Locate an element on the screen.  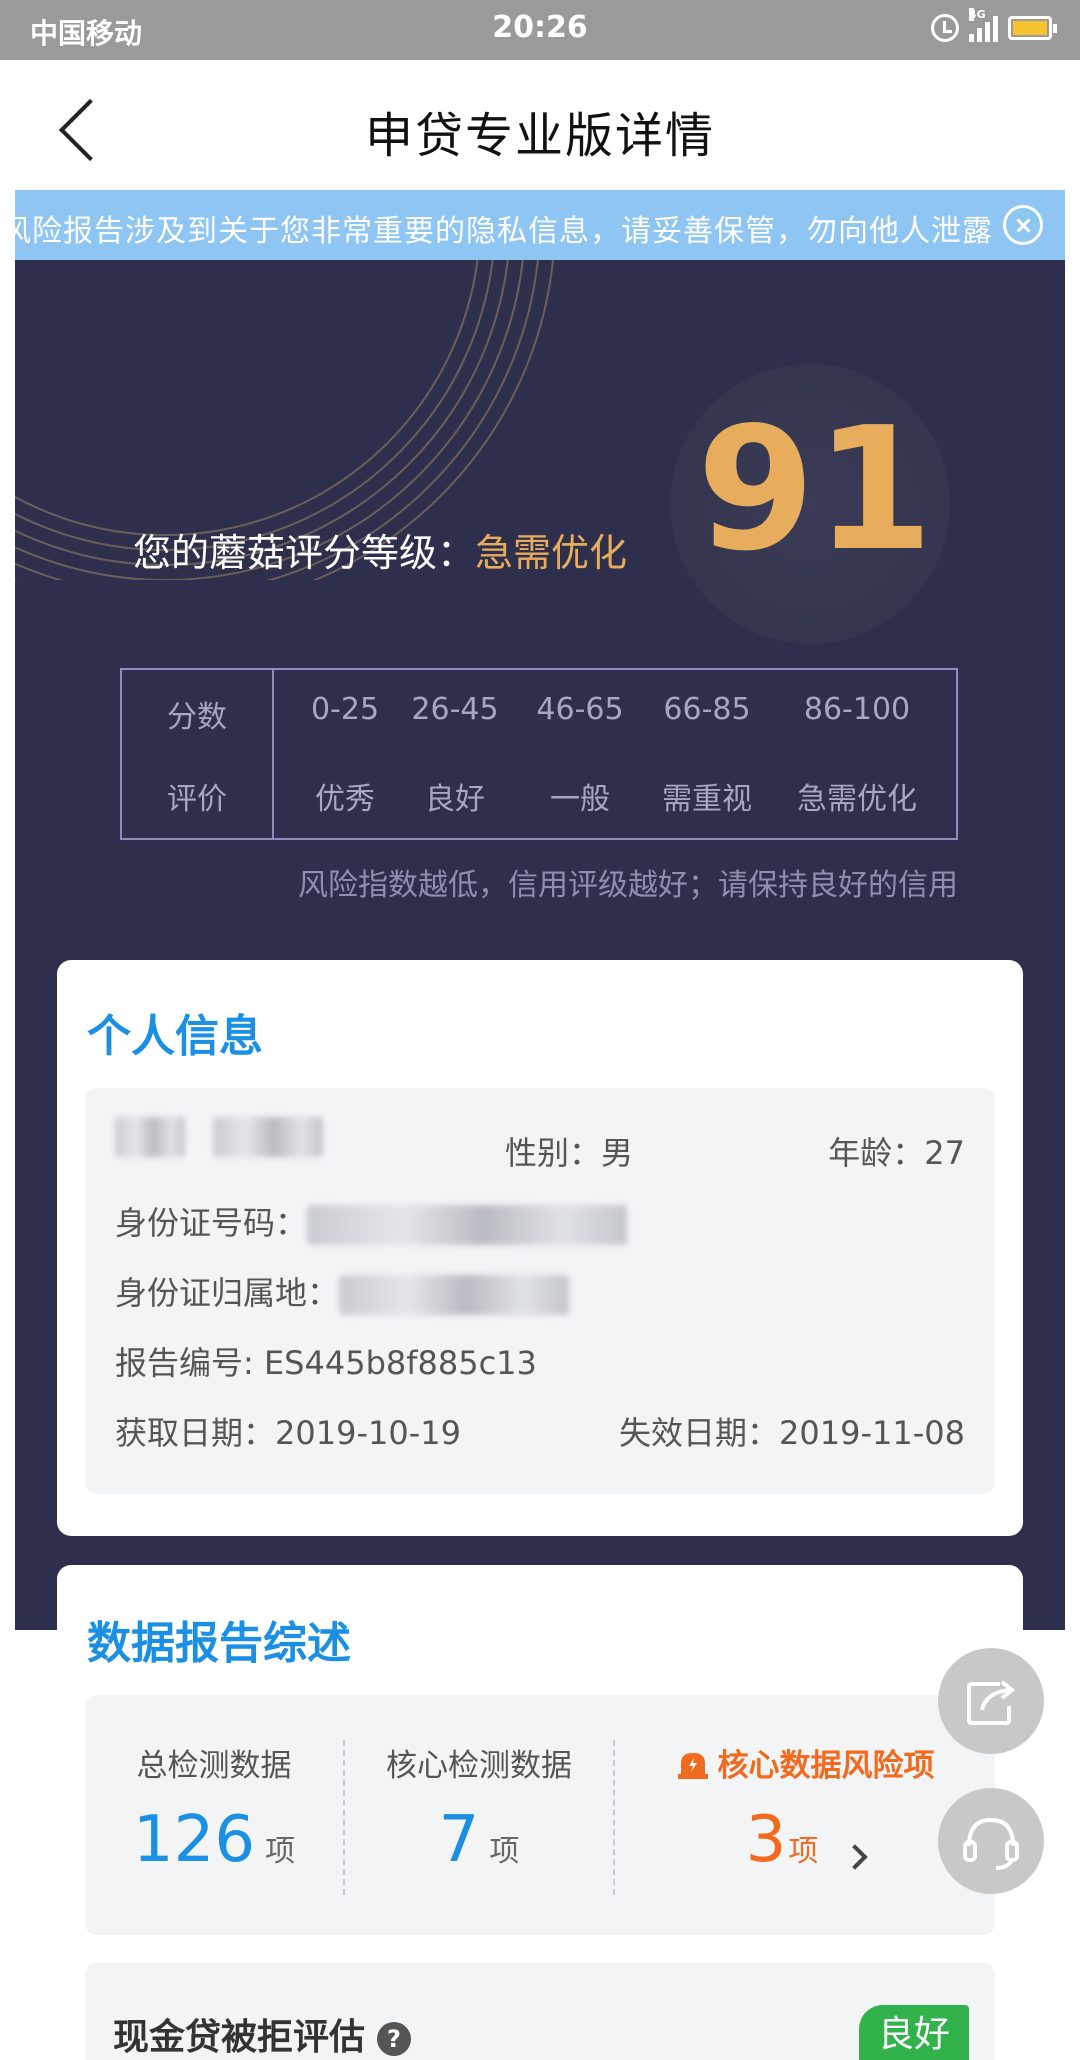
grade-label: 您的蘑菇评分等级：急需优化 is located at coordinates (380, 549).